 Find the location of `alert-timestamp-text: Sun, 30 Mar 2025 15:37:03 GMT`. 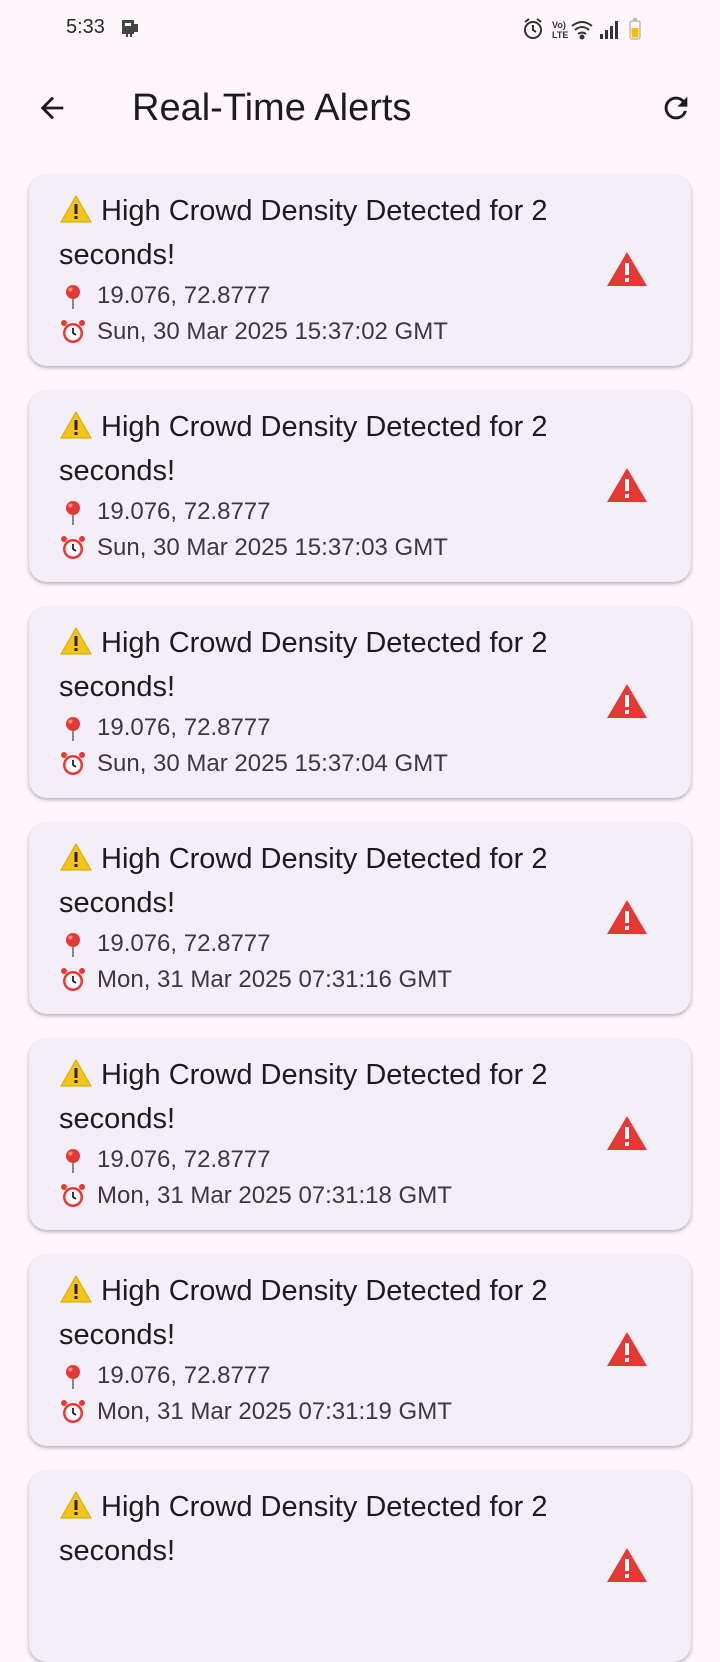

alert-timestamp-text: Sun, 30 Mar 2025 15:37:03 GMT is located at coordinates (272, 547).